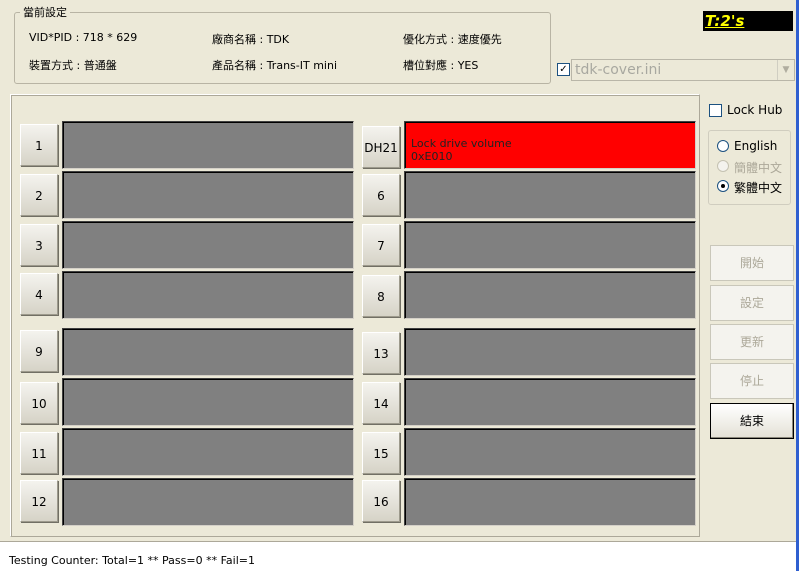  I want to click on setting-device-mode: 裝置方式 : 普通盤, so click(73, 65).